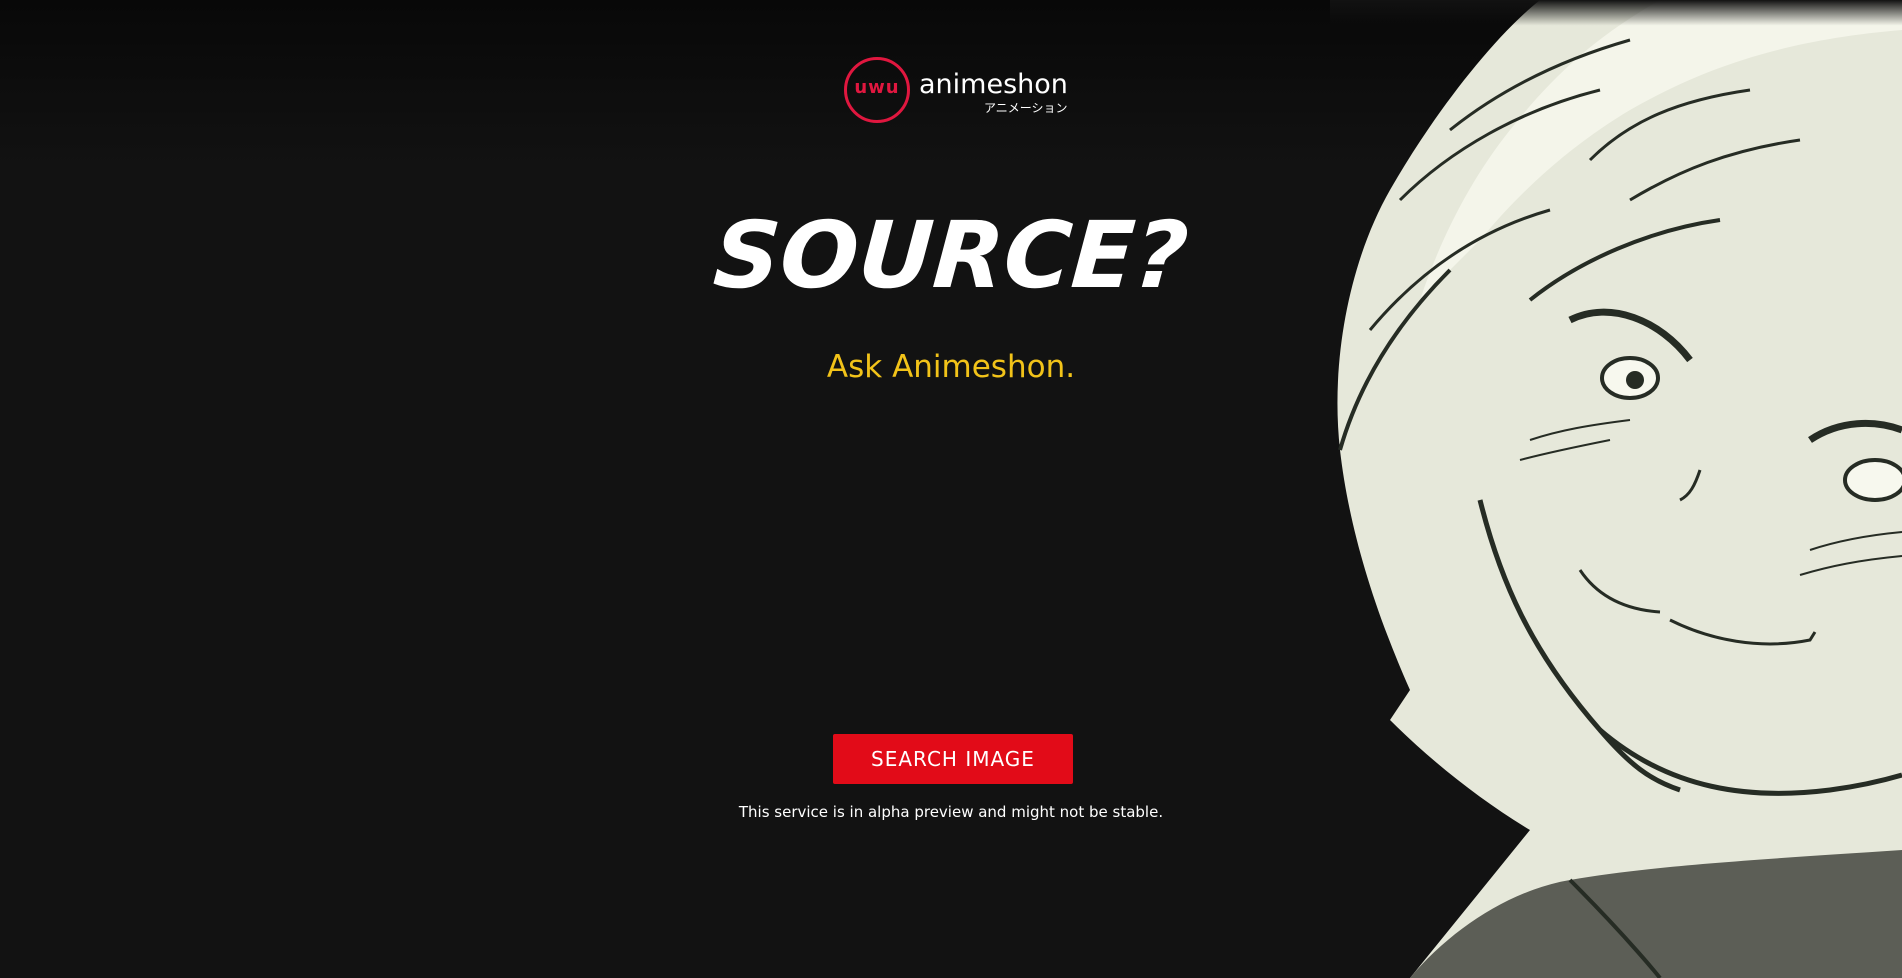  Describe the element at coordinates (953, 759) in the screenshot. I see `search-image-button: SEARCH IMAGE` at that location.